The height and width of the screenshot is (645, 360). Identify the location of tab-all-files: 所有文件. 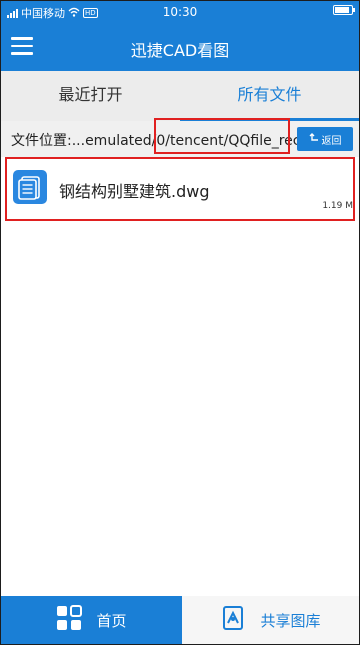
(269, 96).